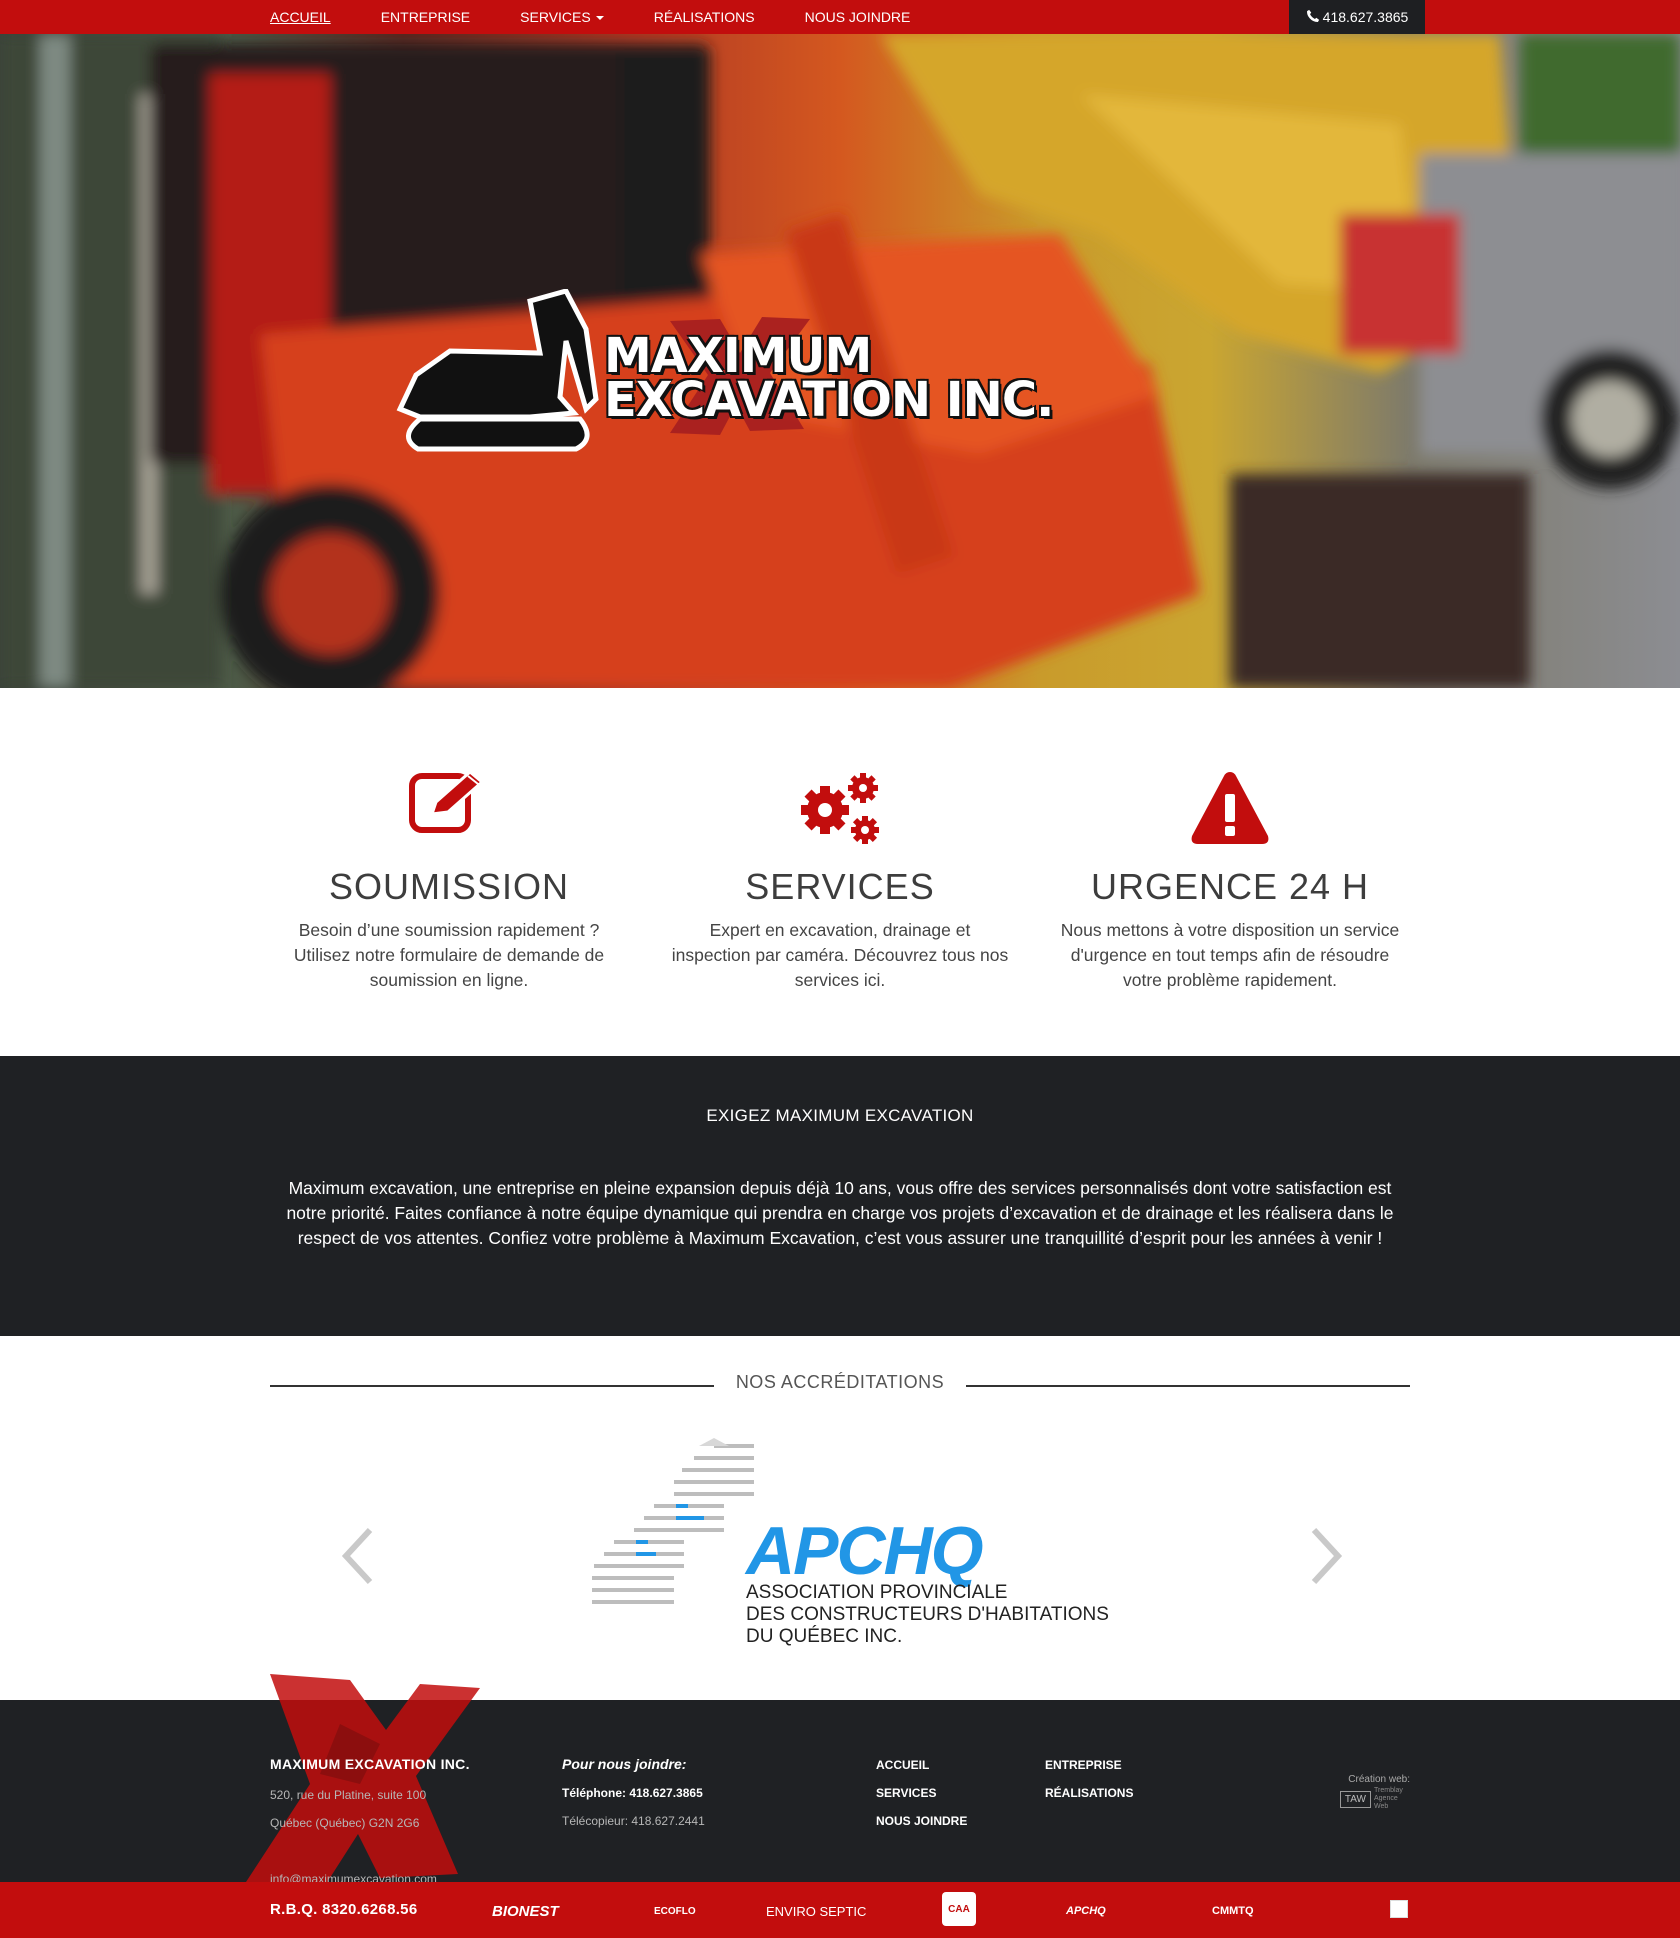 The width and height of the screenshot is (1680, 1938). Describe the element at coordinates (1233, 1911) in the screenshot. I see `partner-cmmtq-logo: CMMTQ` at that location.